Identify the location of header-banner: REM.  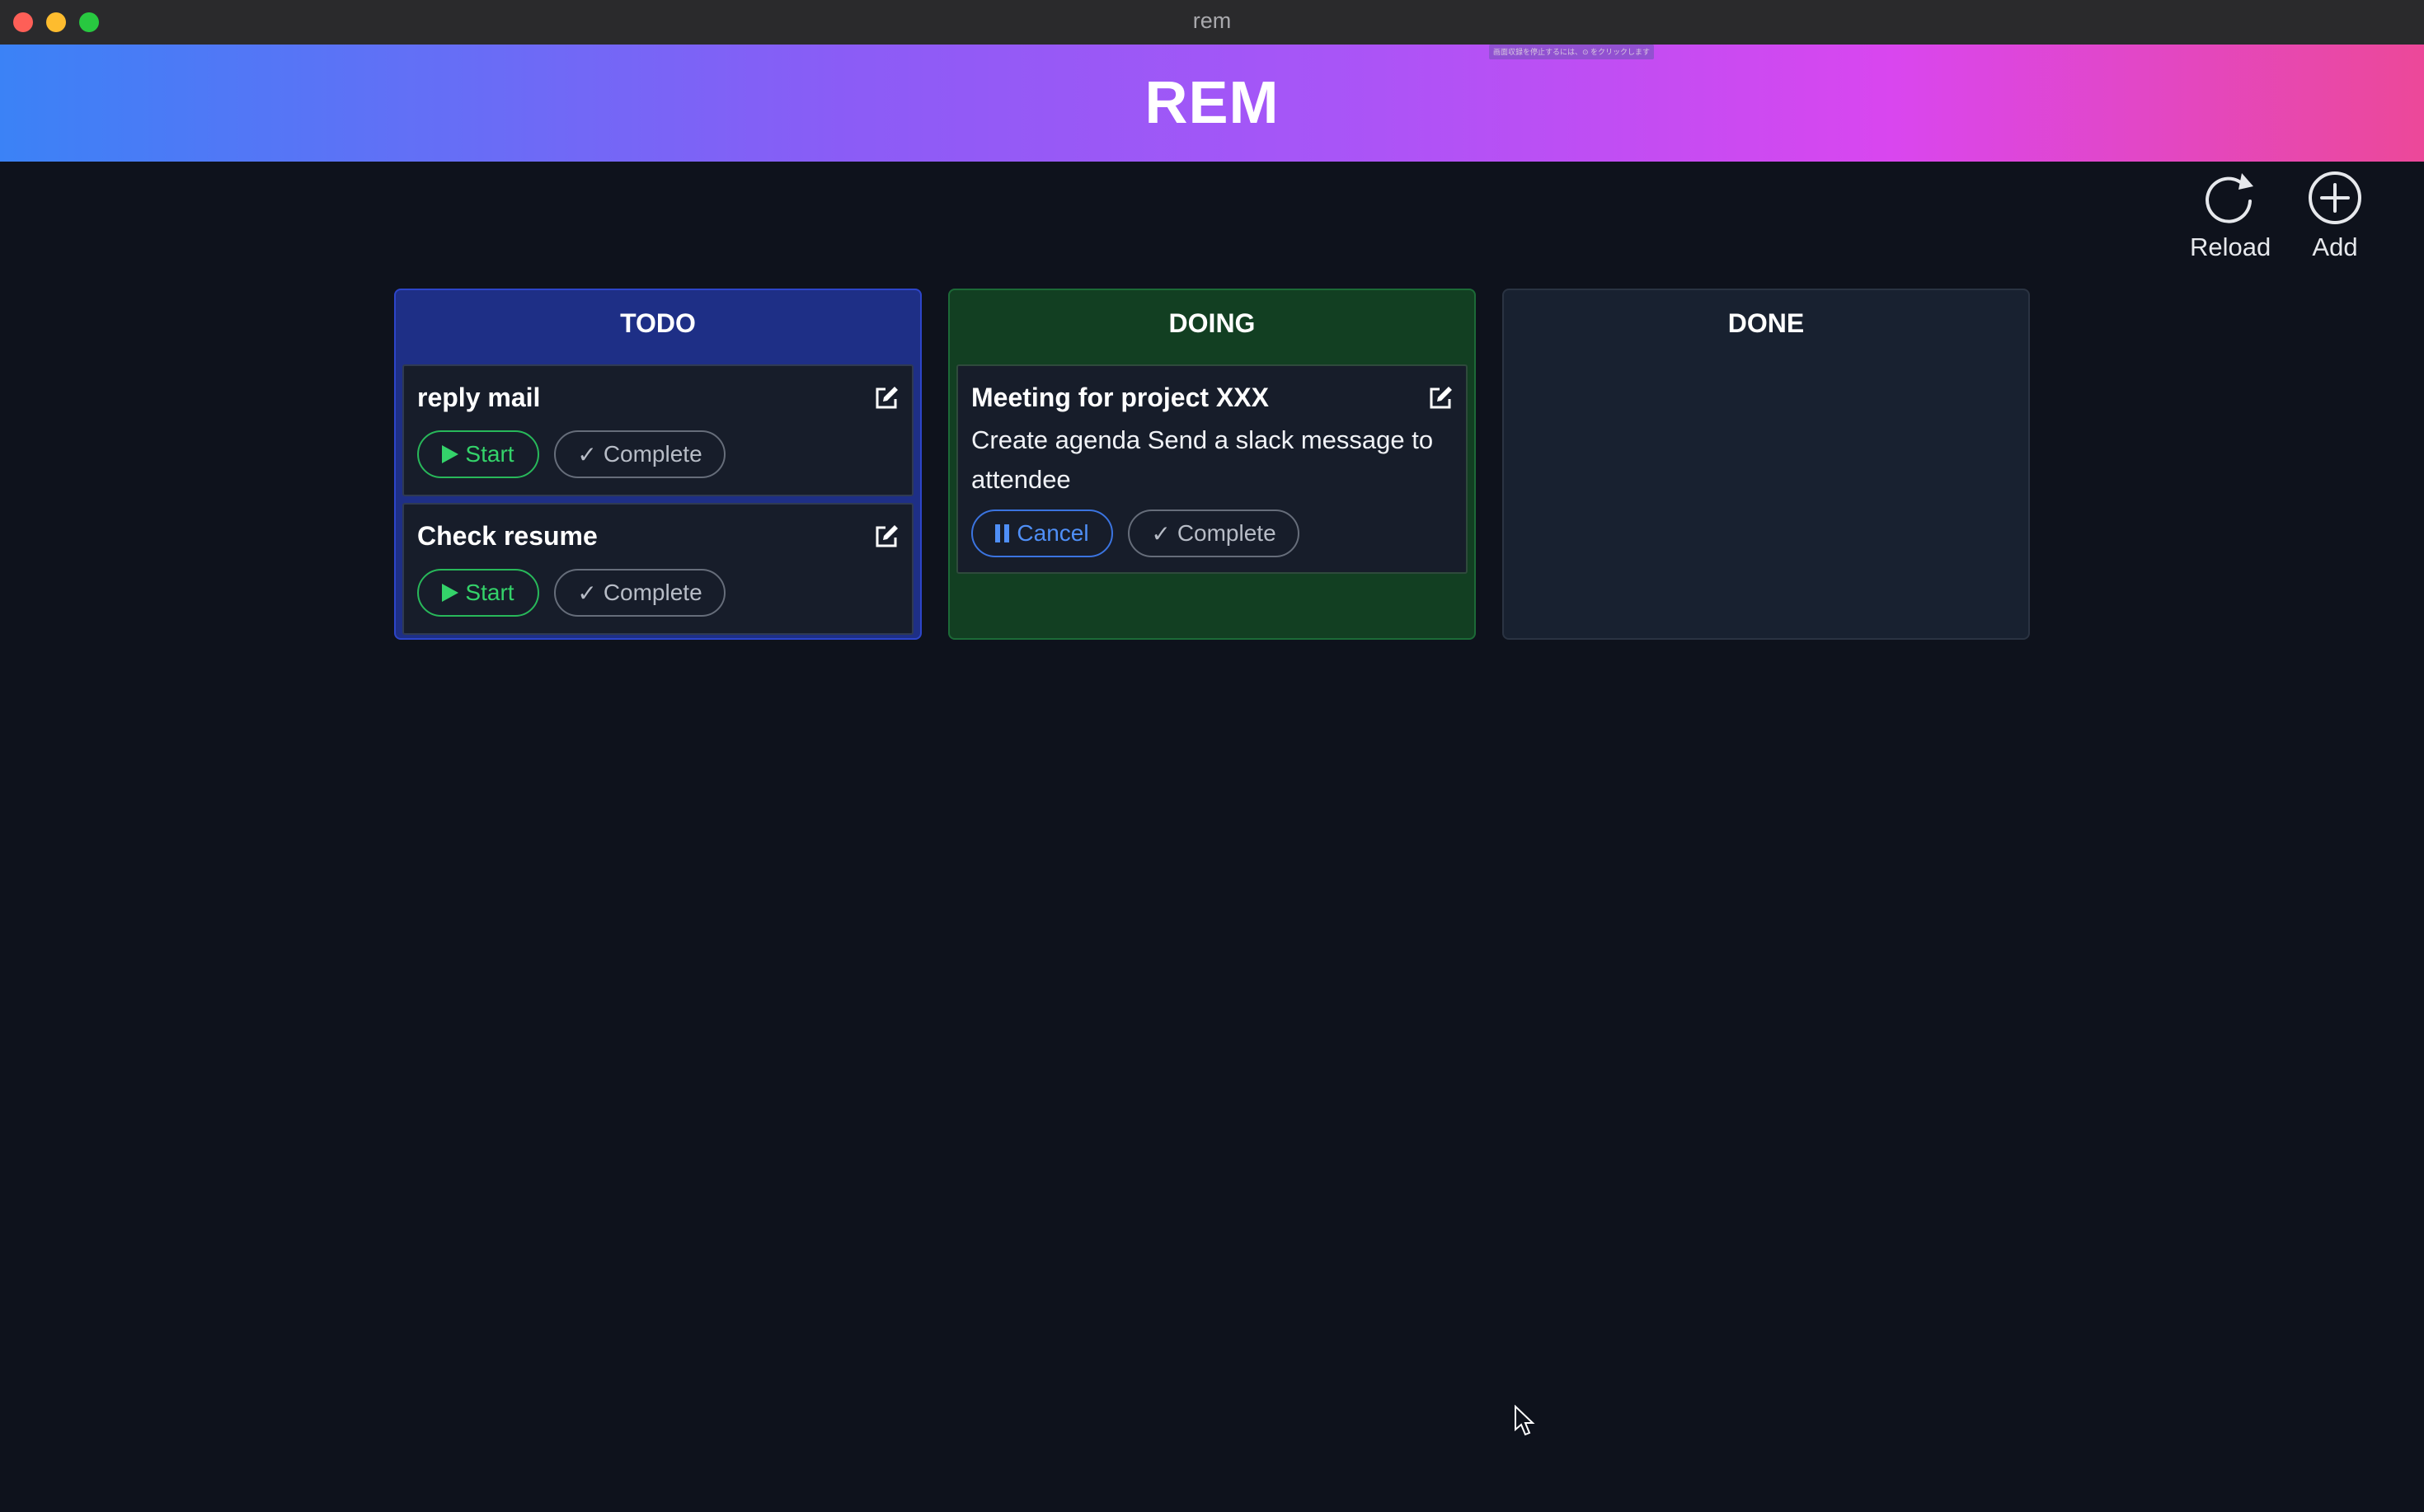
(1212, 104).